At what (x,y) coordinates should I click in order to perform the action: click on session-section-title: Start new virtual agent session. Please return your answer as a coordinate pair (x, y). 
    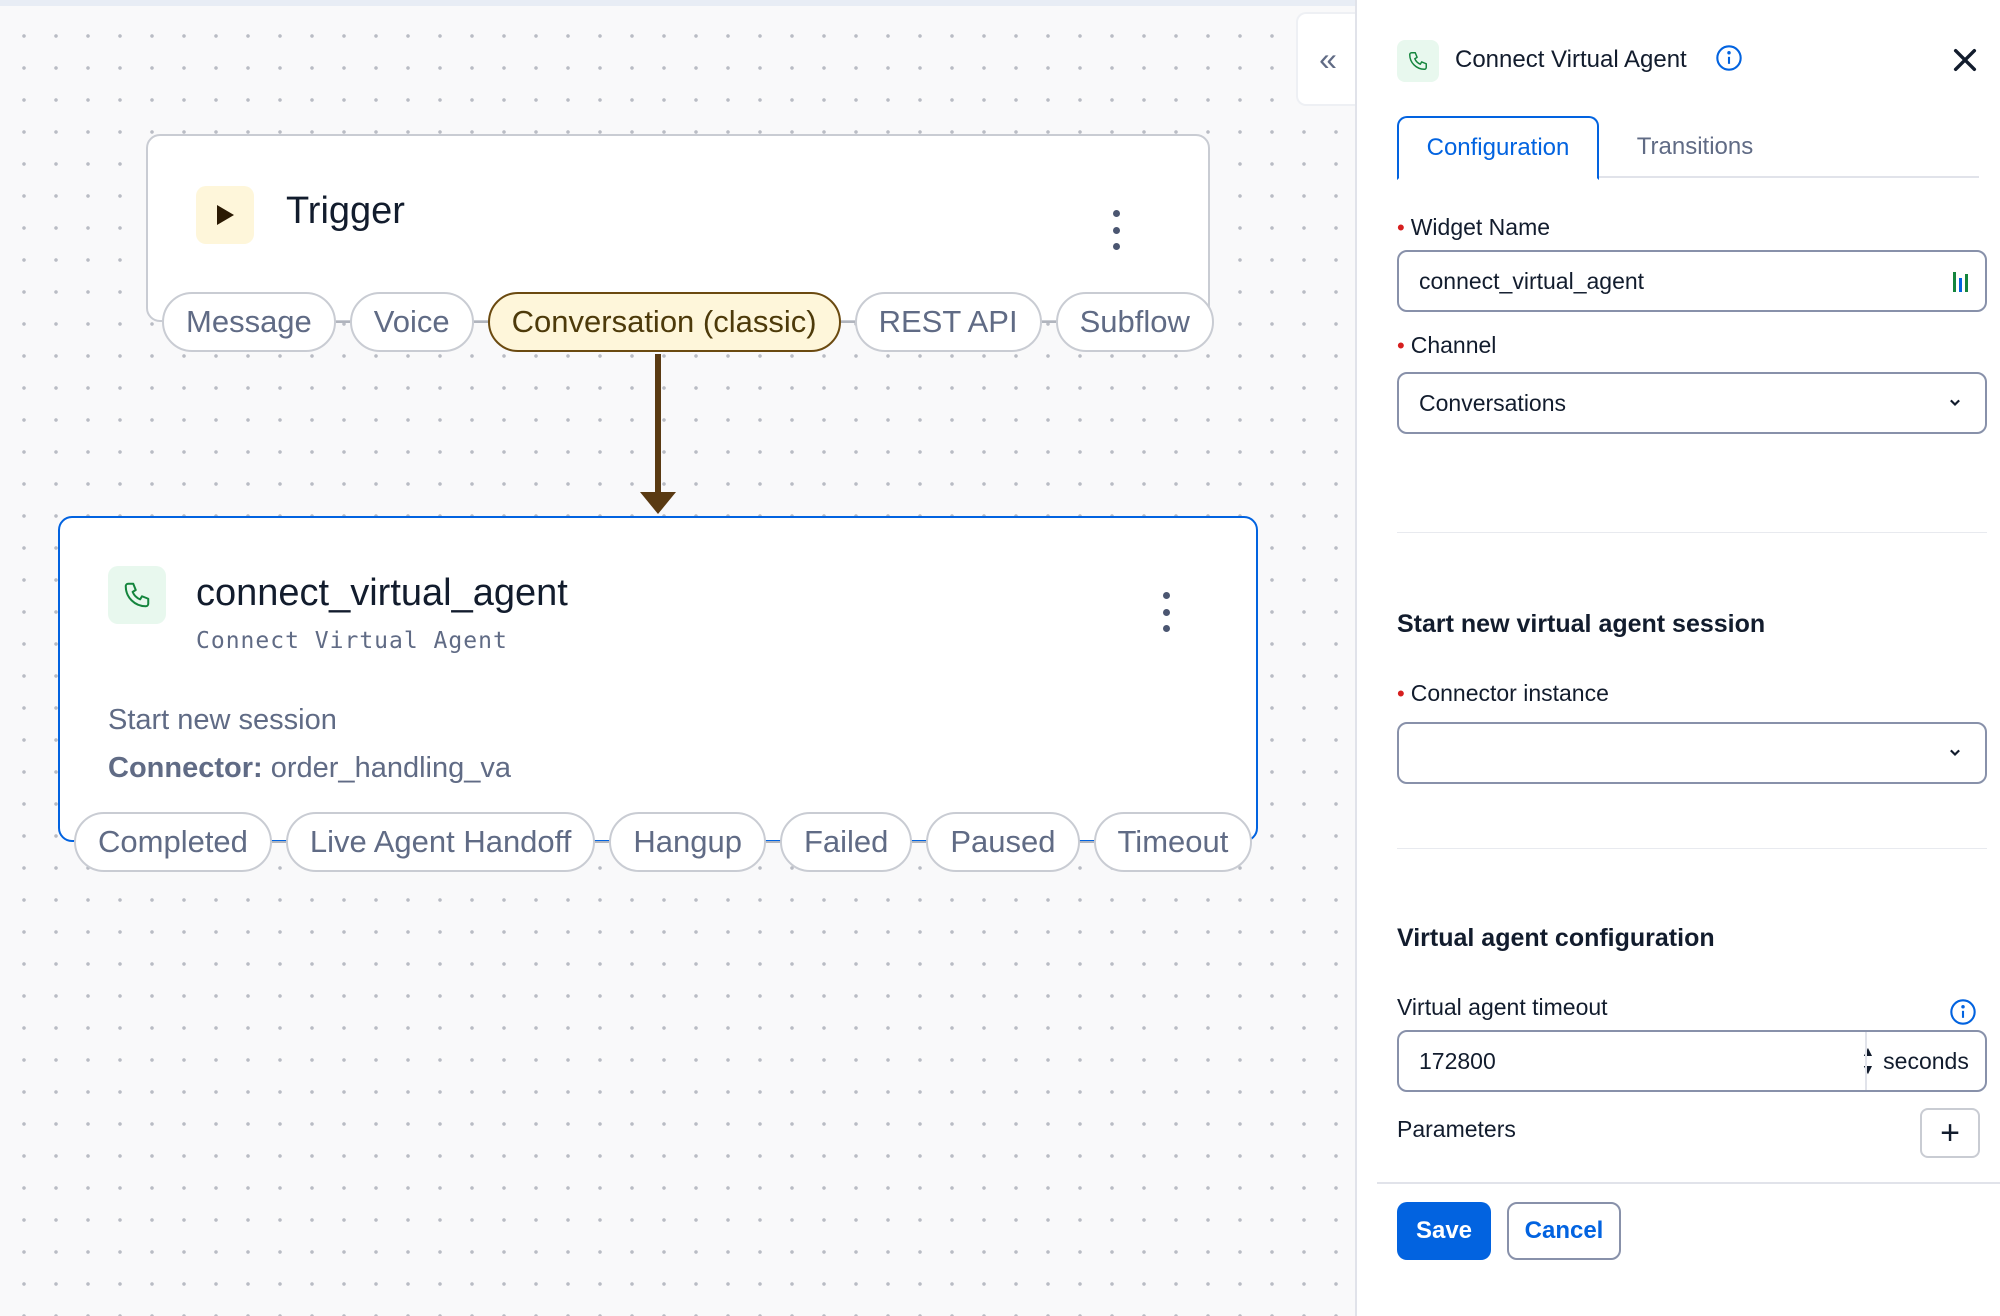
    Looking at the image, I should click on (1581, 624).